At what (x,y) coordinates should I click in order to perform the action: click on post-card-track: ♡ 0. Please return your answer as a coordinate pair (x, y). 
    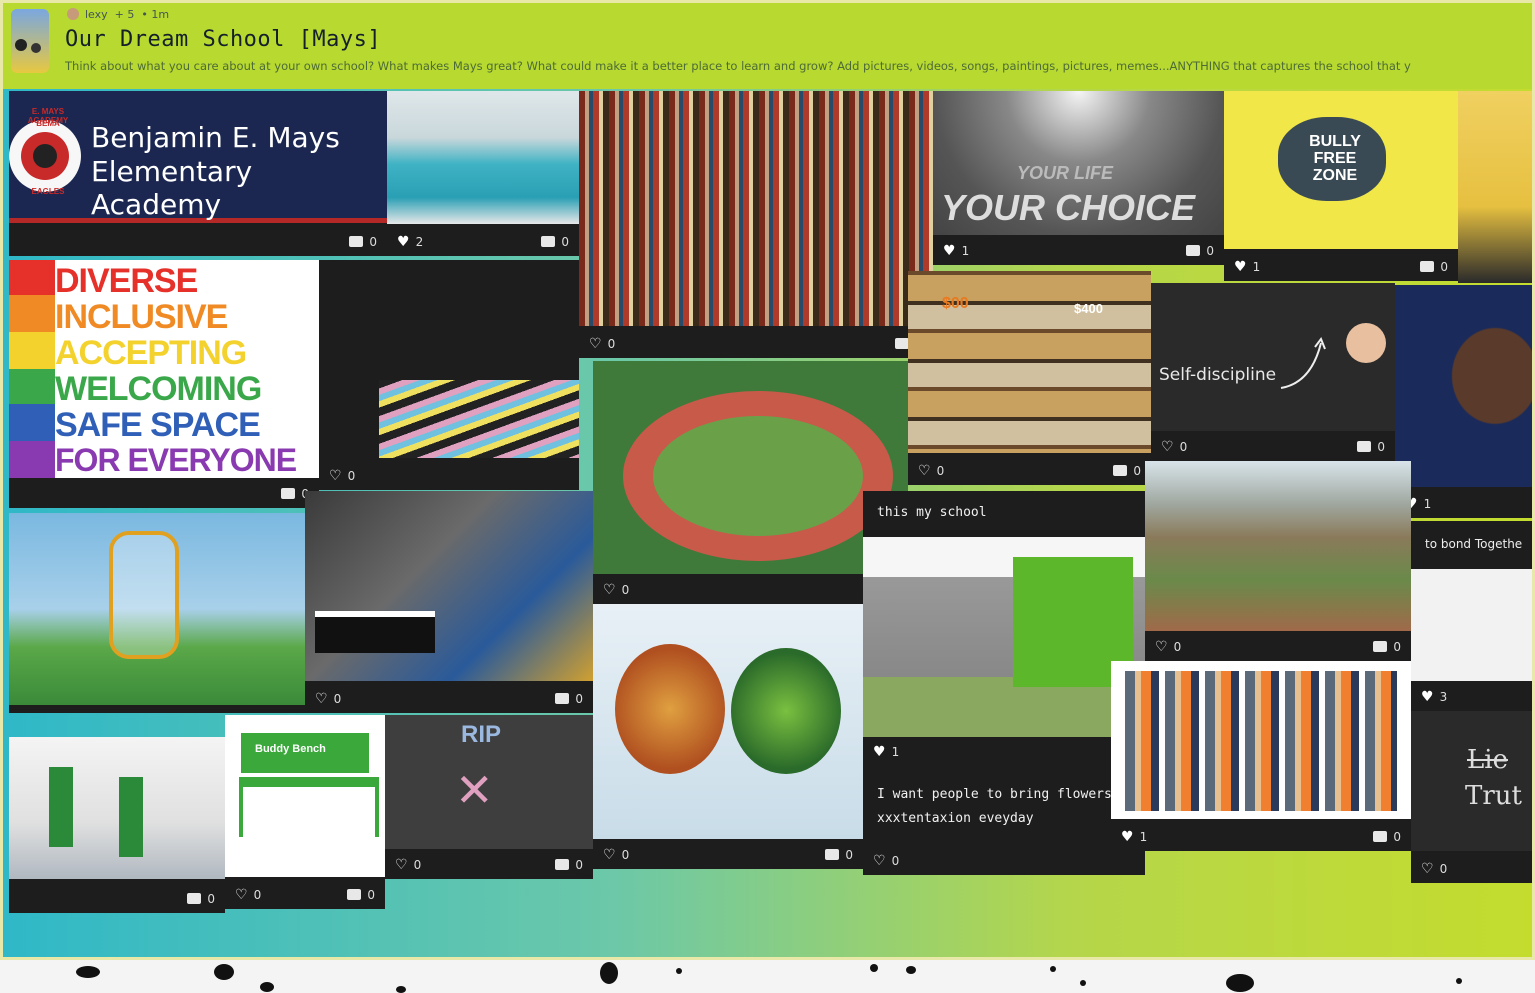
    Looking at the image, I should click on (750, 482).